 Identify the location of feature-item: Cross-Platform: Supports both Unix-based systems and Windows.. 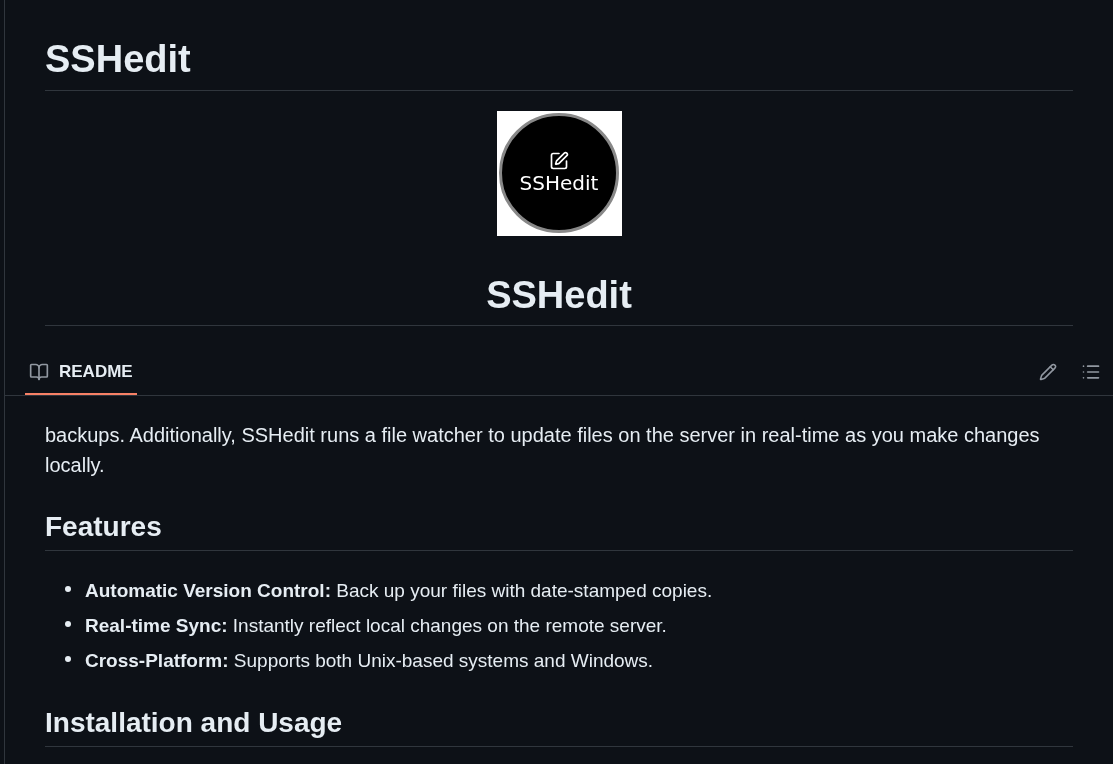
(369, 660).